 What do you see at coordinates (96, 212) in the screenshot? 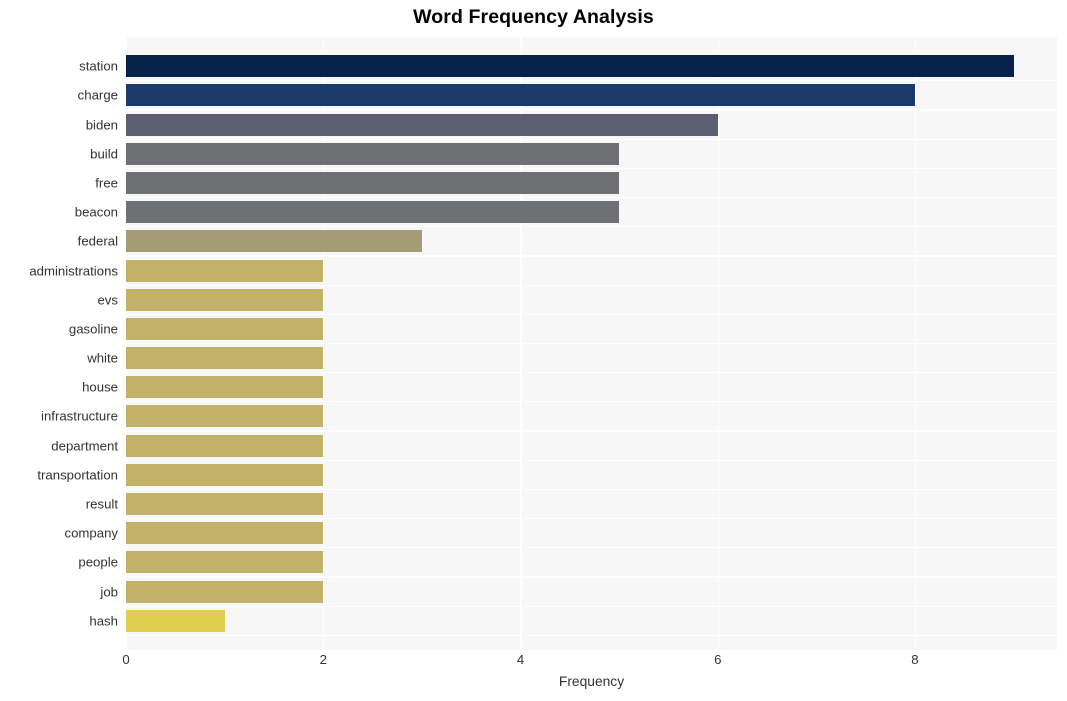
I see `y-tick-label: beacon` at bounding box center [96, 212].